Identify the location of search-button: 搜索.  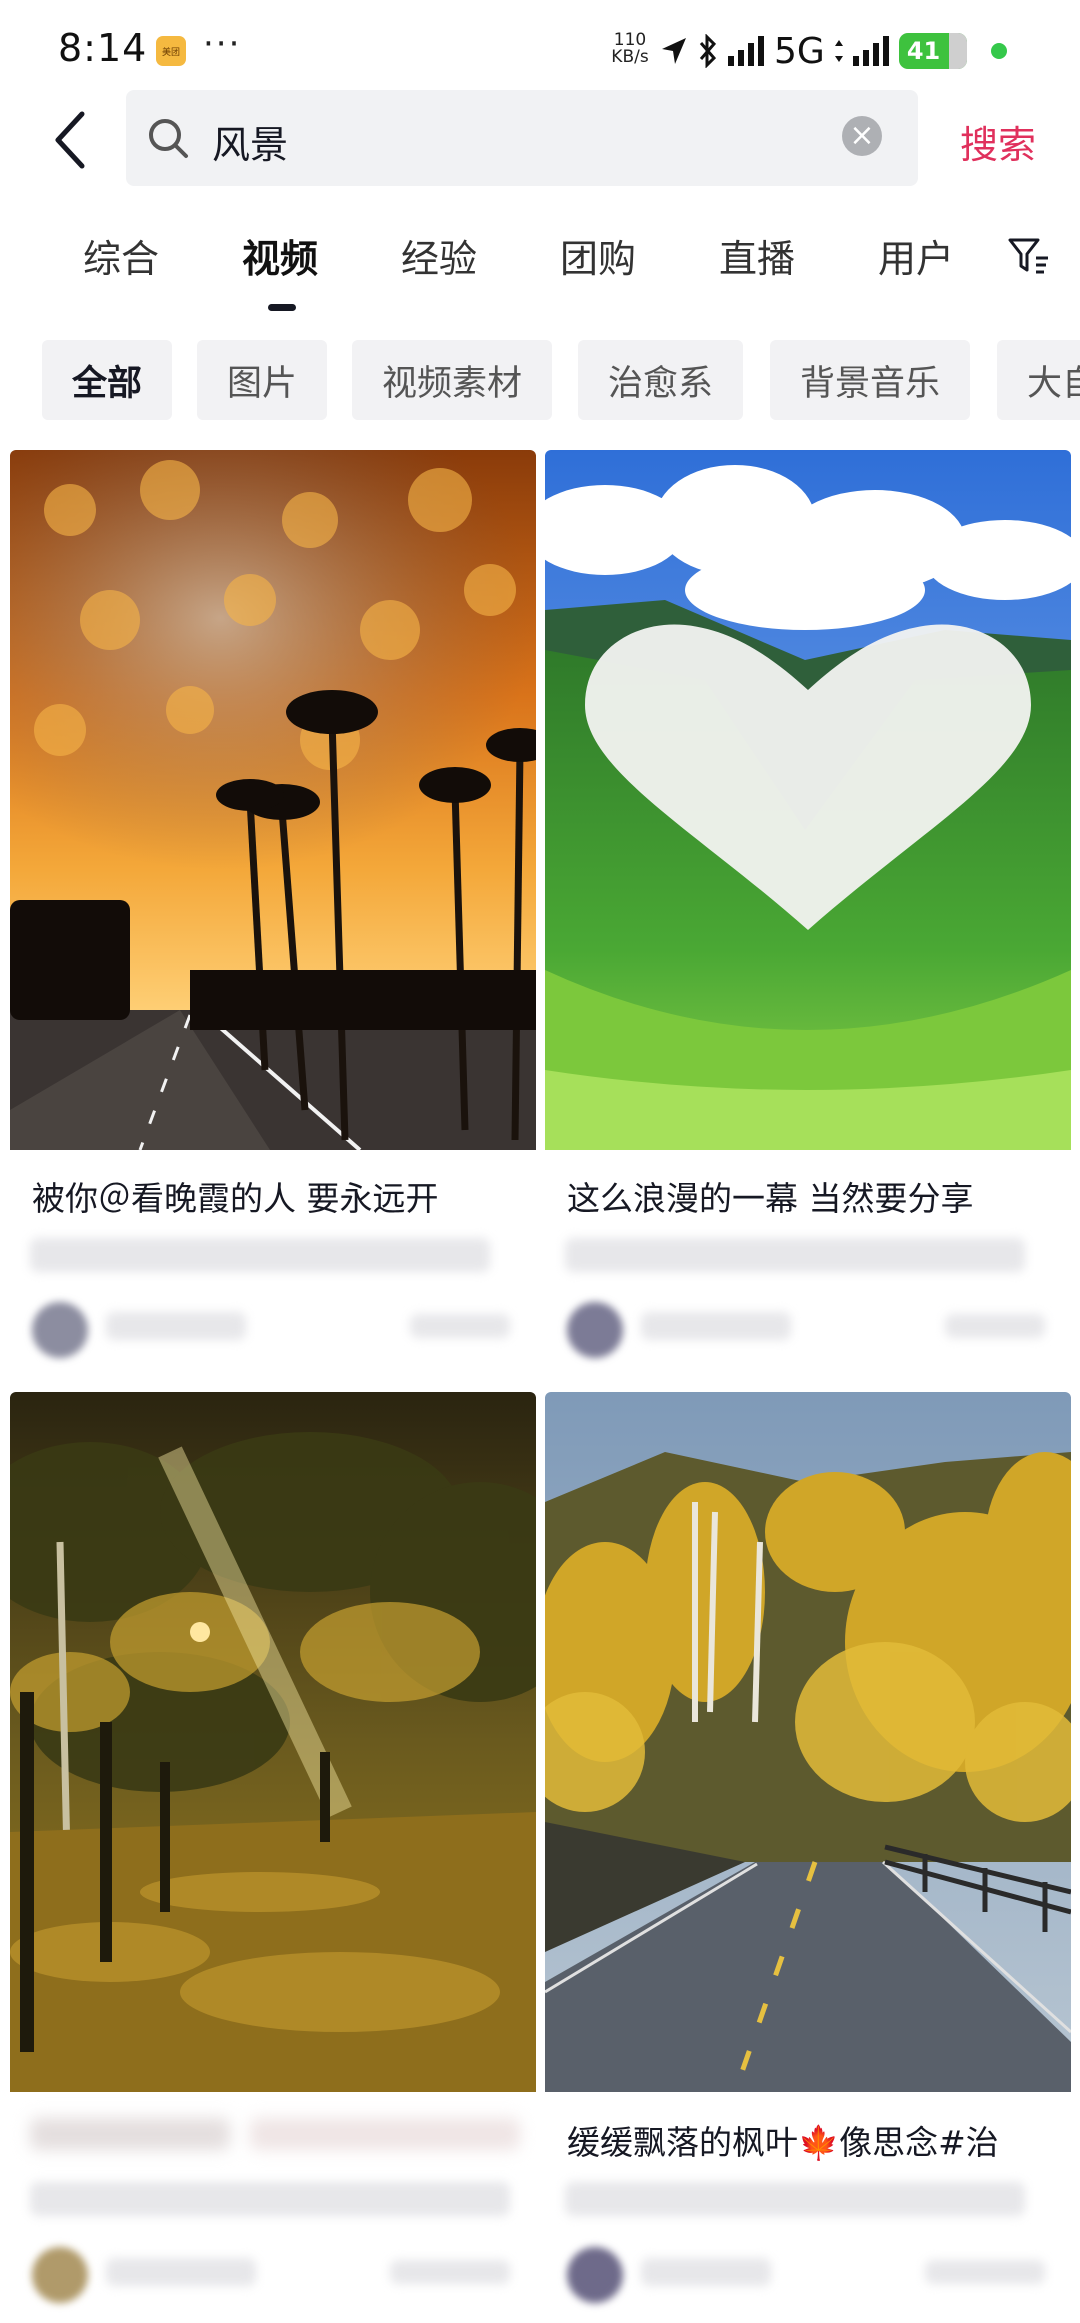
(998, 141).